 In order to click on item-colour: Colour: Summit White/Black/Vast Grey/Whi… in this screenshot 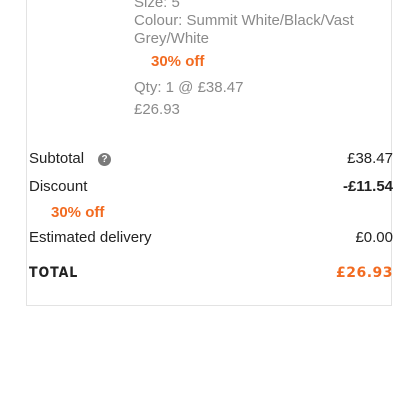, I will do `click(244, 29)`.